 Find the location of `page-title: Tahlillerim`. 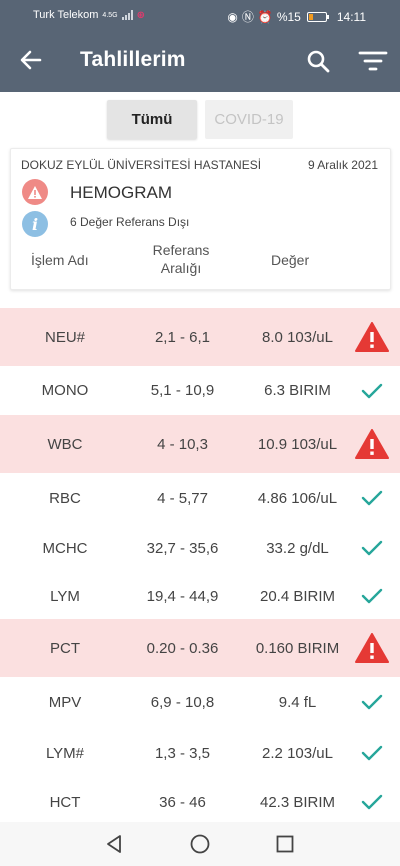

page-title: Tahlillerim is located at coordinates (133, 59).